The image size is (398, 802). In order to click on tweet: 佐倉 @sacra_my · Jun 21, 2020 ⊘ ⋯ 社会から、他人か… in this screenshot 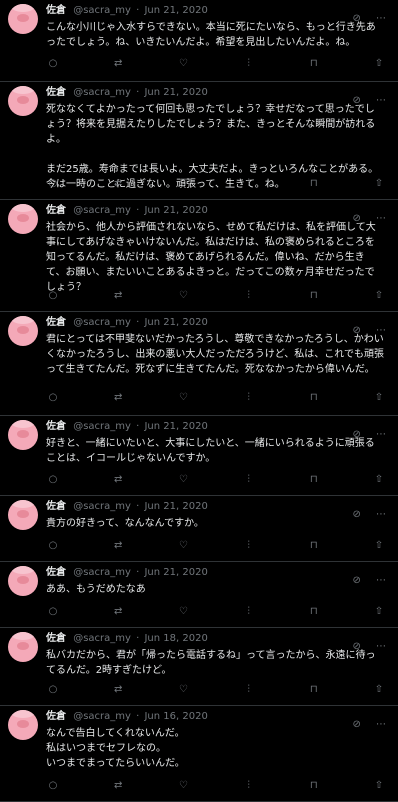, I will do `click(199, 256)`.